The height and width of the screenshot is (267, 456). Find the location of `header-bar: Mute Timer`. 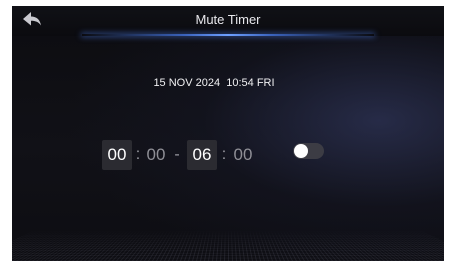

header-bar: Mute Timer is located at coordinates (228, 21).